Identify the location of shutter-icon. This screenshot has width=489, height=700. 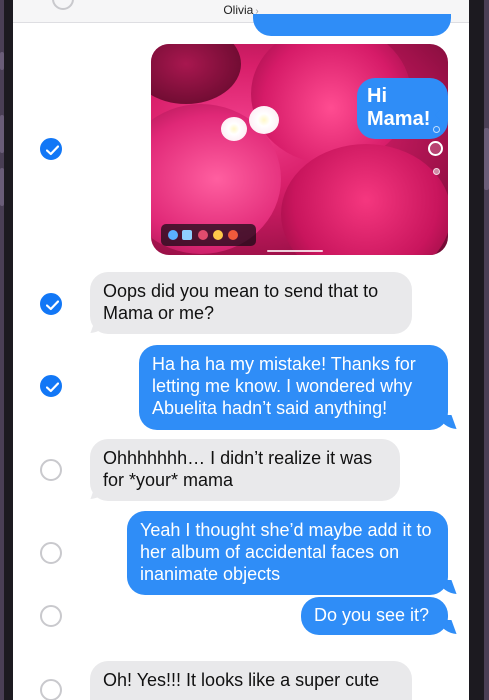
(435, 148).